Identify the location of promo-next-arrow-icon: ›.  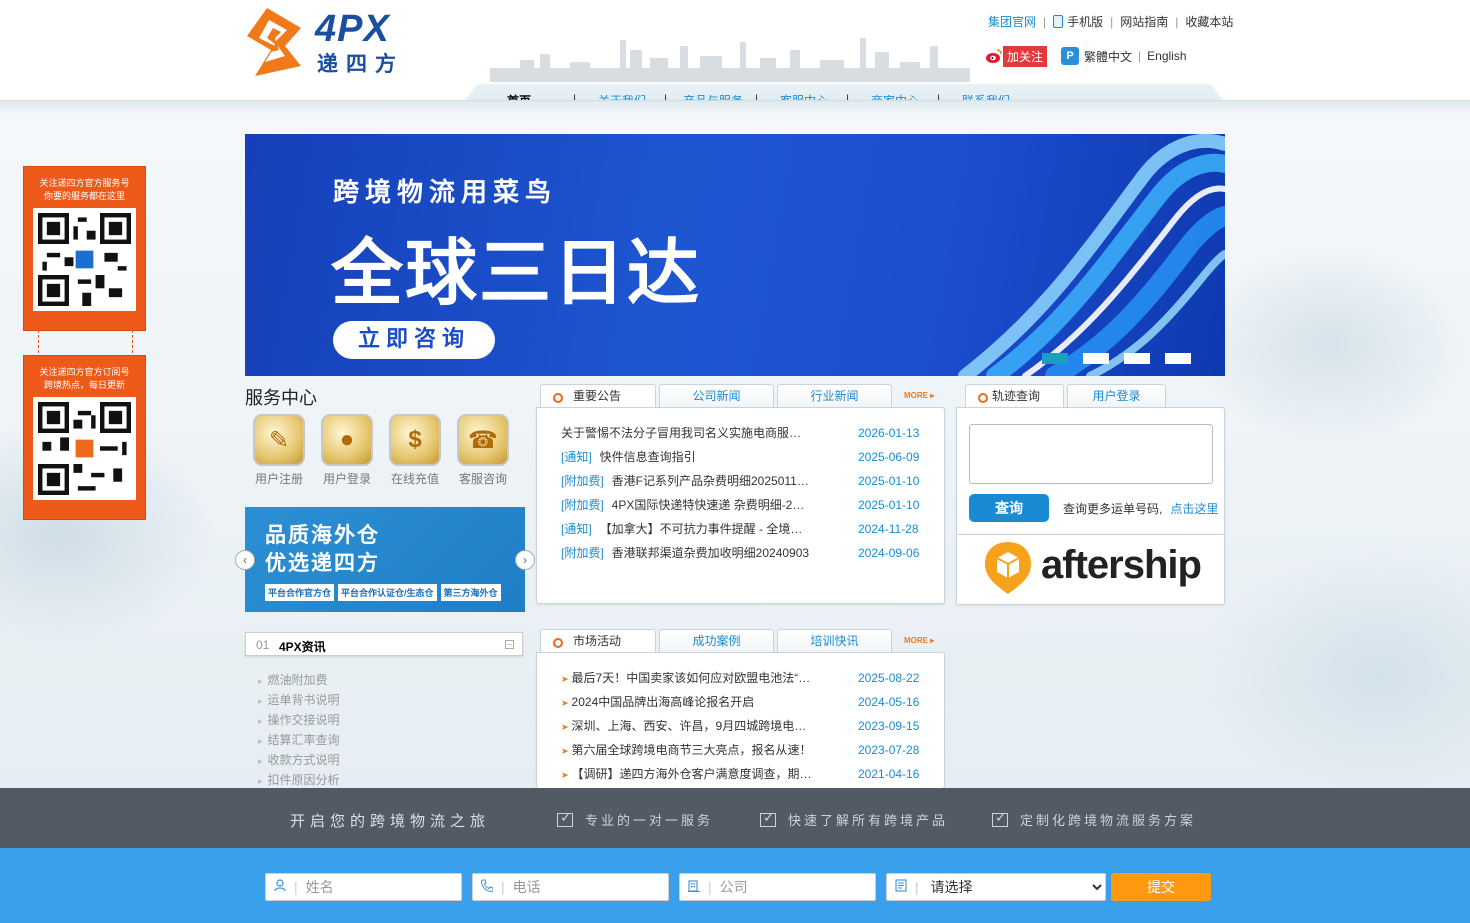
(525, 560).